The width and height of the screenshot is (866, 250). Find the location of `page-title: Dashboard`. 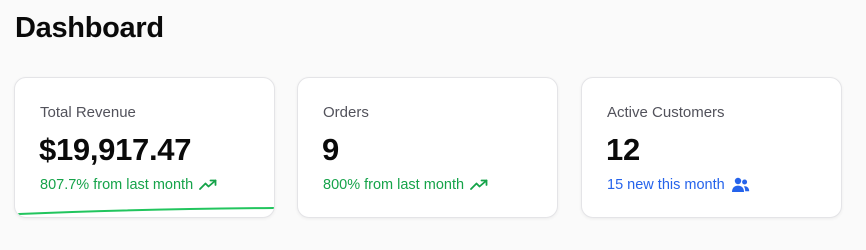

page-title: Dashboard is located at coordinates (89, 28).